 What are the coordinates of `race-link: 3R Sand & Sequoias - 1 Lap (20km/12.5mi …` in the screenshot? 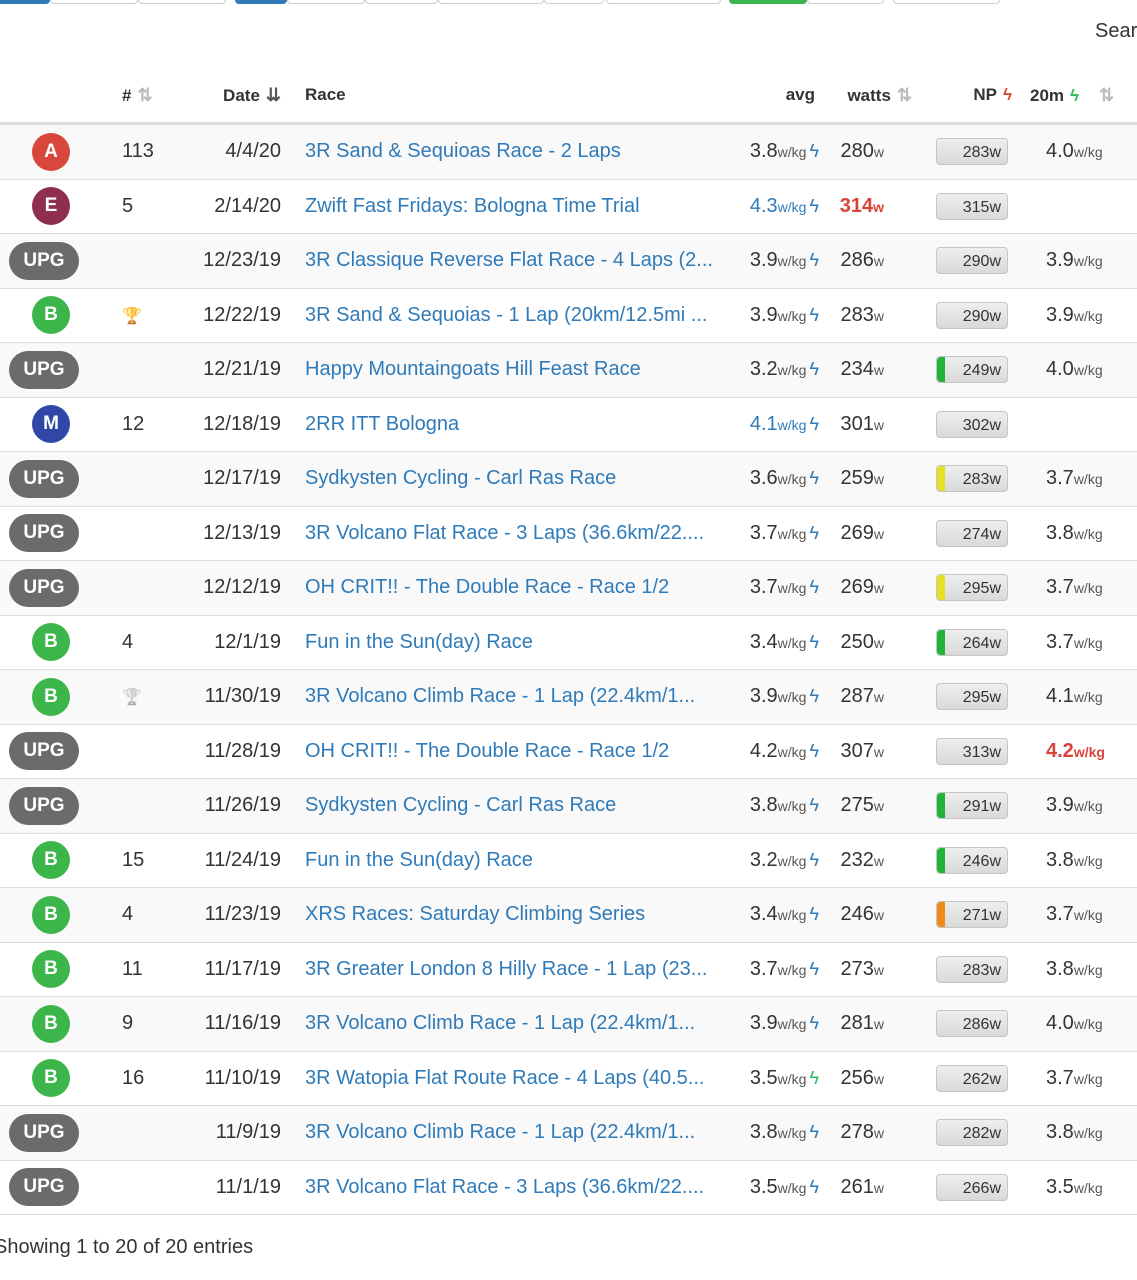 It's located at (506, 315).